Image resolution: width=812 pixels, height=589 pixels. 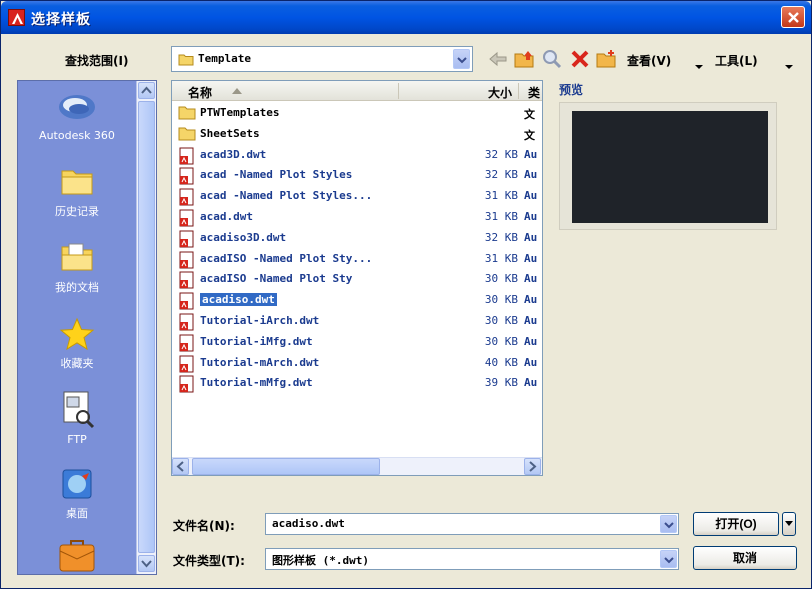 I want to click on file-name: Tutorial-mMfg.dwt, so click(x=256, y=383).